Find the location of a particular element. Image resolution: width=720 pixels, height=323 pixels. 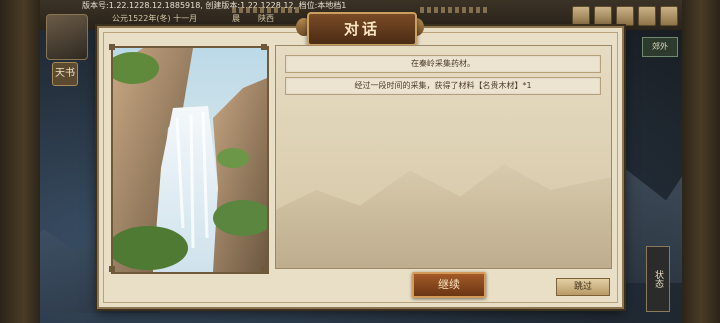

left-frame is located at coordinates (20, 161).